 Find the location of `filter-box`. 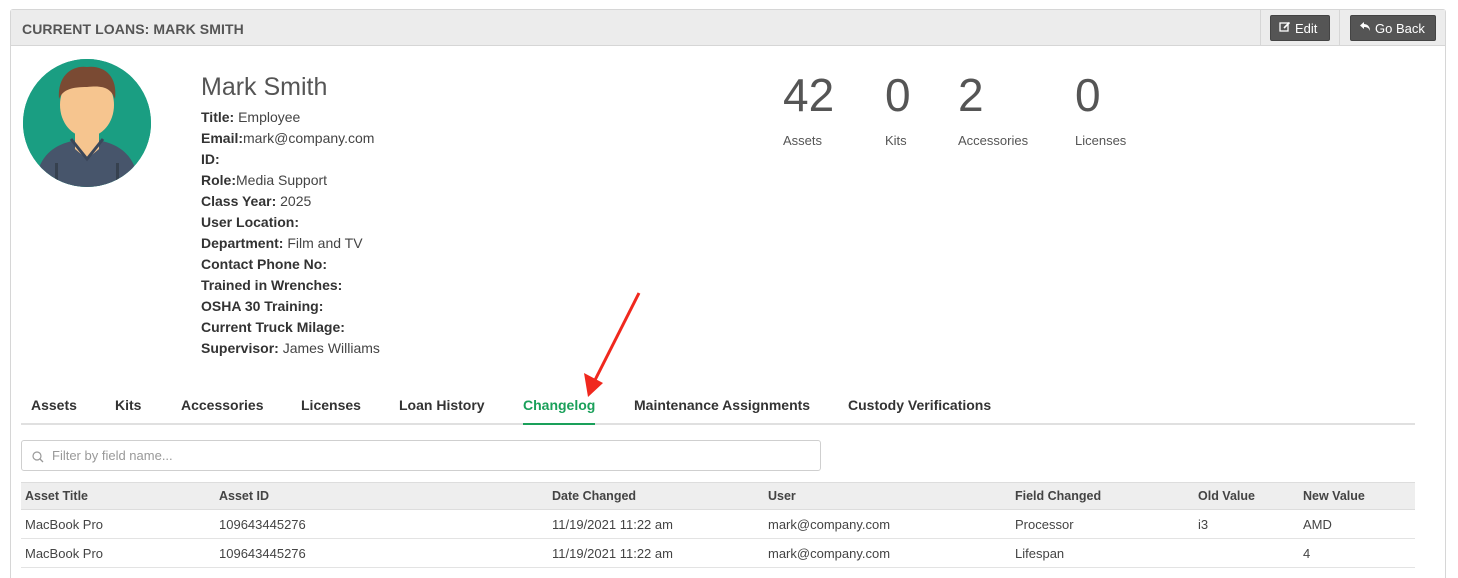

filter-box is located at coordinates (421, 455).